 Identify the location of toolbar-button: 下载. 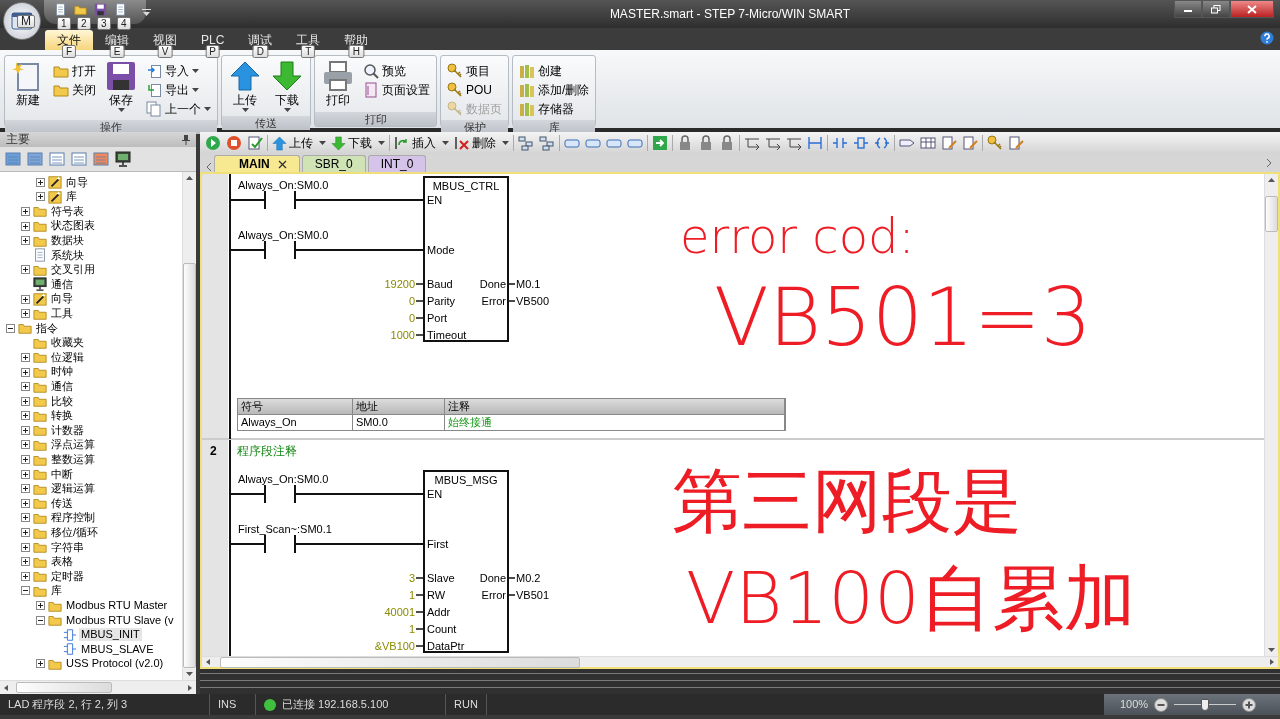
(358, 143).